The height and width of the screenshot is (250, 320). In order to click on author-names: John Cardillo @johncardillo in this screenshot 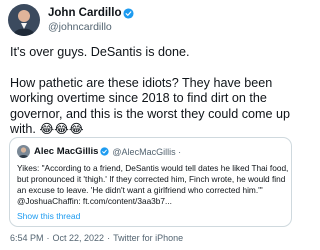, I will do `click(91, 20)`.